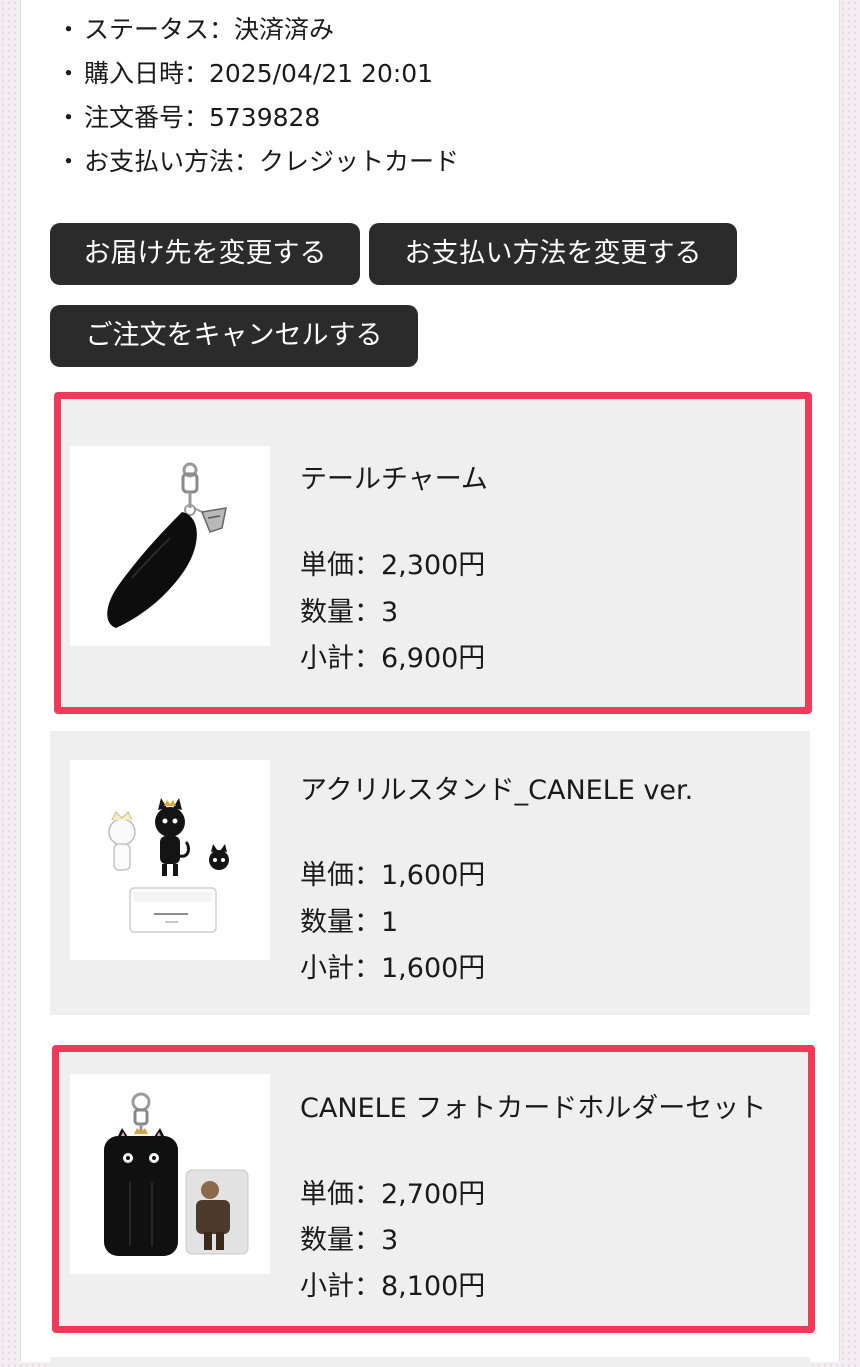 The image size is (860, 1367). I want to click on product-name: テールチャーム, so click(394, 479).